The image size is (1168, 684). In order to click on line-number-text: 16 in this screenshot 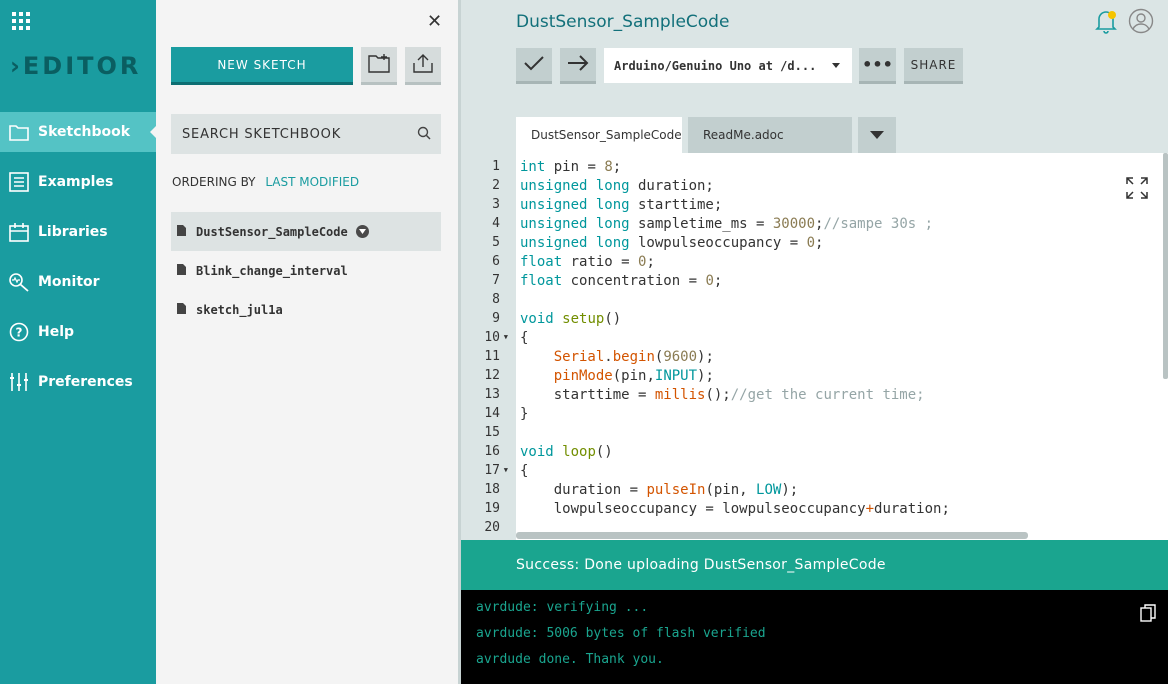, I will do `click(492, 451)`.